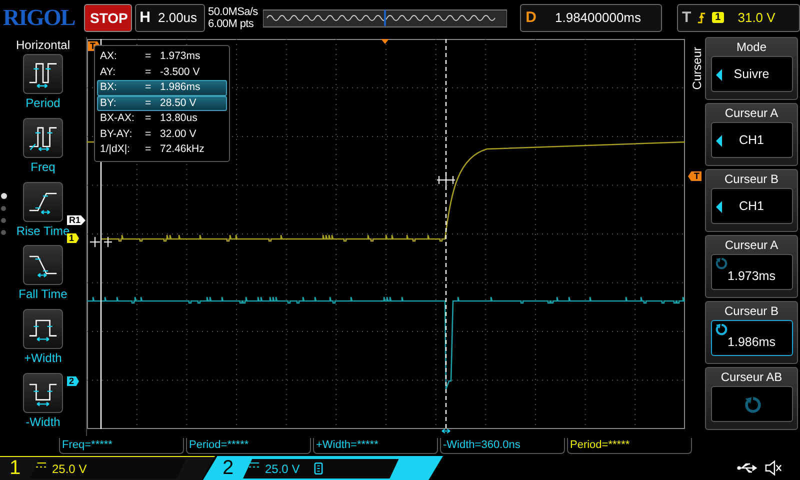 The image size is (800, 480). I want to click on readout-label: 1/|dX|:, so click(115, 150).